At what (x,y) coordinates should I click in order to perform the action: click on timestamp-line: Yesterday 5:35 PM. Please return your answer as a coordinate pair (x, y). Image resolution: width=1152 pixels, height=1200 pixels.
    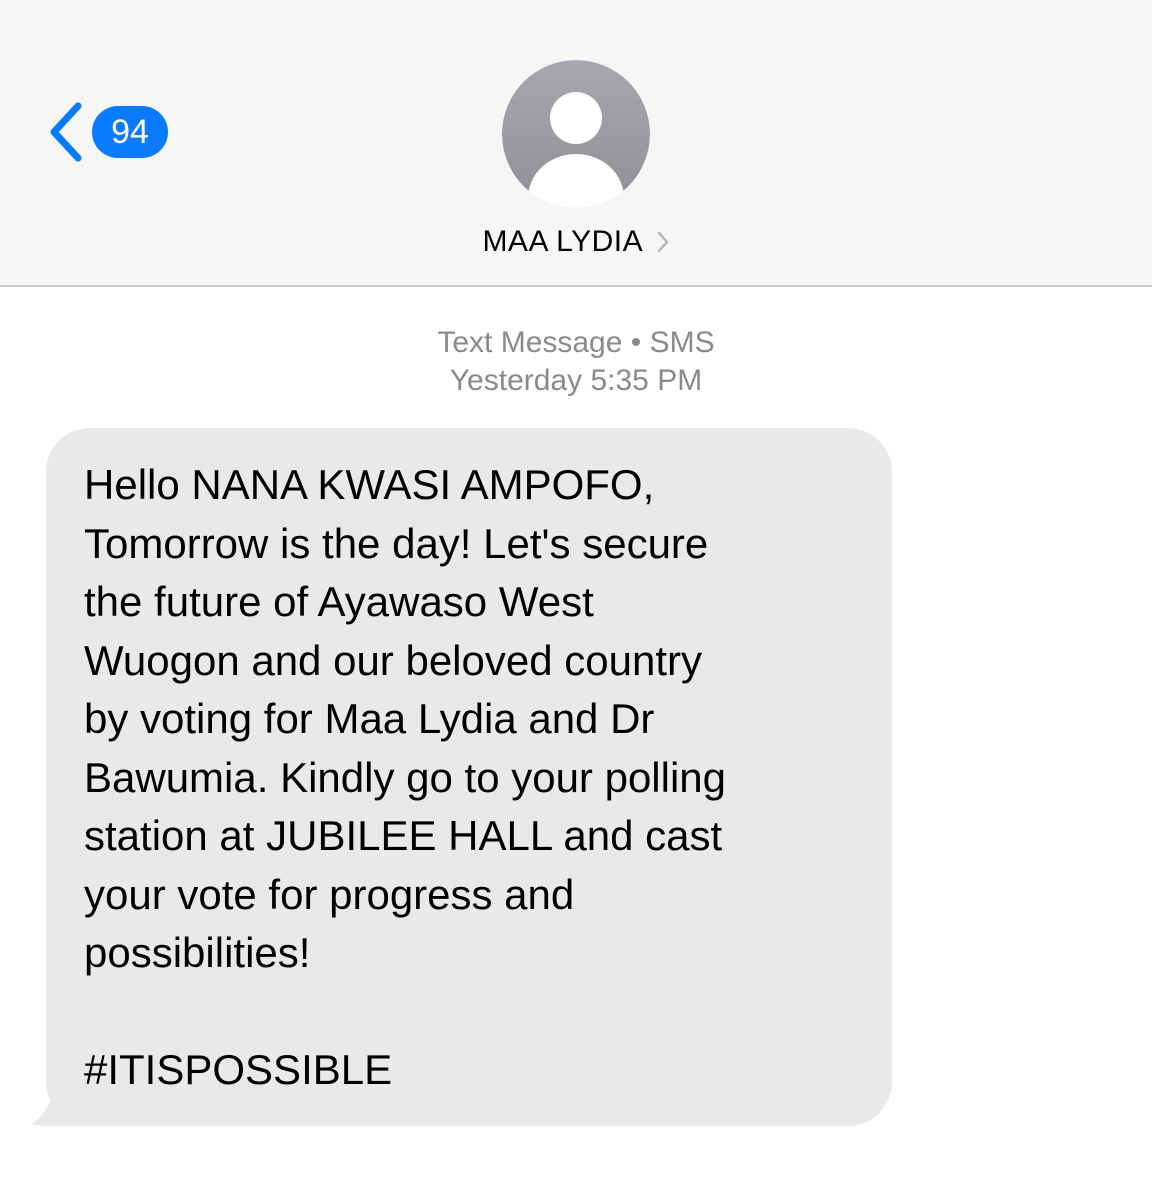
    Looking at the image, I should click on (576, 381).